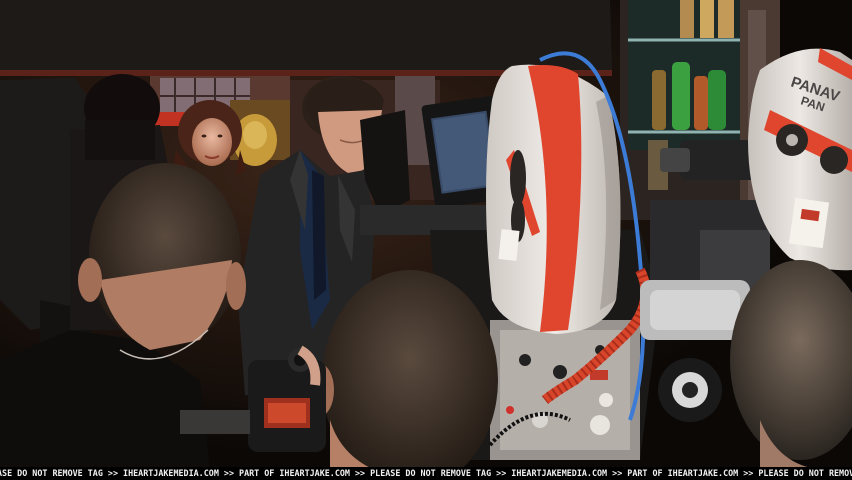  What do you see at coordinates (215, 422) in the screenshot?
I see `bar-railing` at bounding box center [215, 422].